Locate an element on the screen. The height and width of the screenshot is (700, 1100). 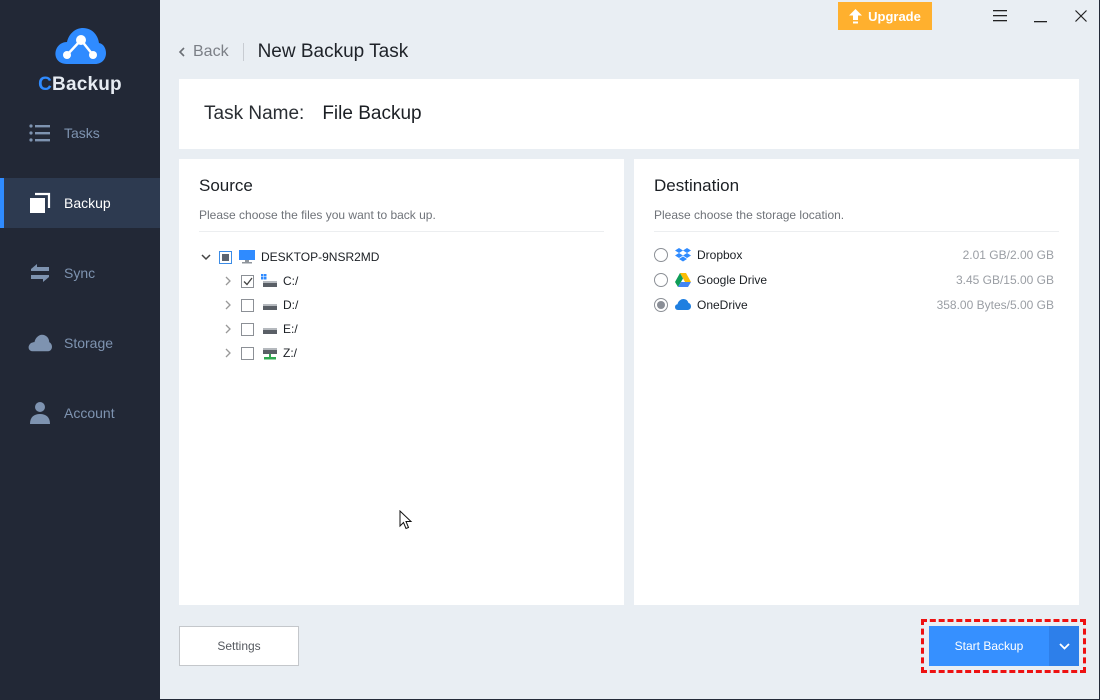
tree-item-drive: D:/ is located at coordinates (289, 305).